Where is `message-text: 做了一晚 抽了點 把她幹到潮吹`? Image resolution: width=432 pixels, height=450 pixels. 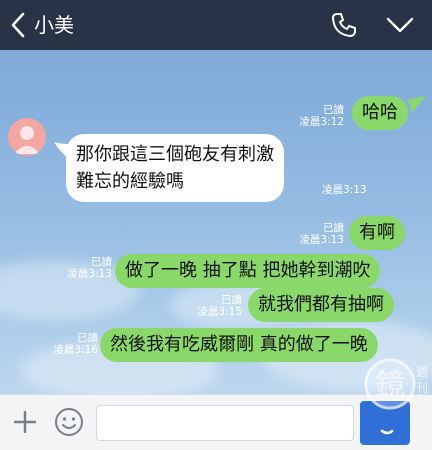
message-text: 做了一晚 抽了點 把她幹到潮吹 is located at coordinates (248, 270).